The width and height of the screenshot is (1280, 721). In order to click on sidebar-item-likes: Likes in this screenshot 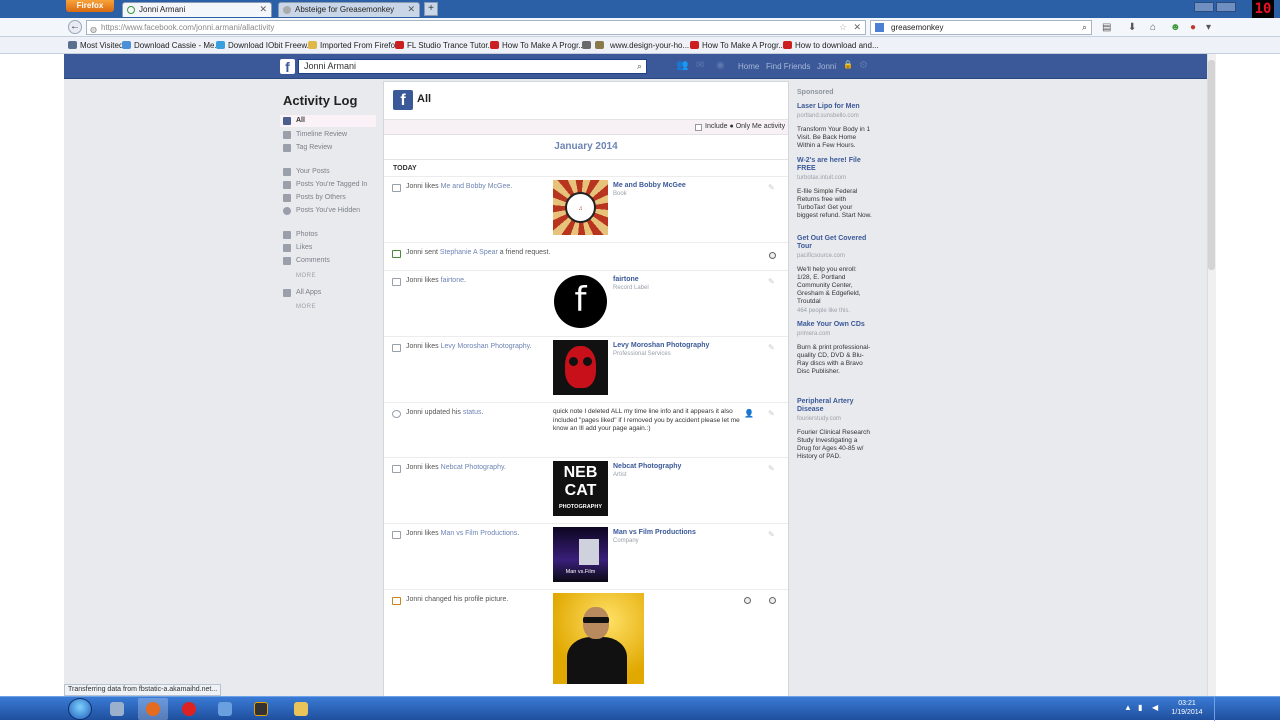, I will do `click(328, 248)`.